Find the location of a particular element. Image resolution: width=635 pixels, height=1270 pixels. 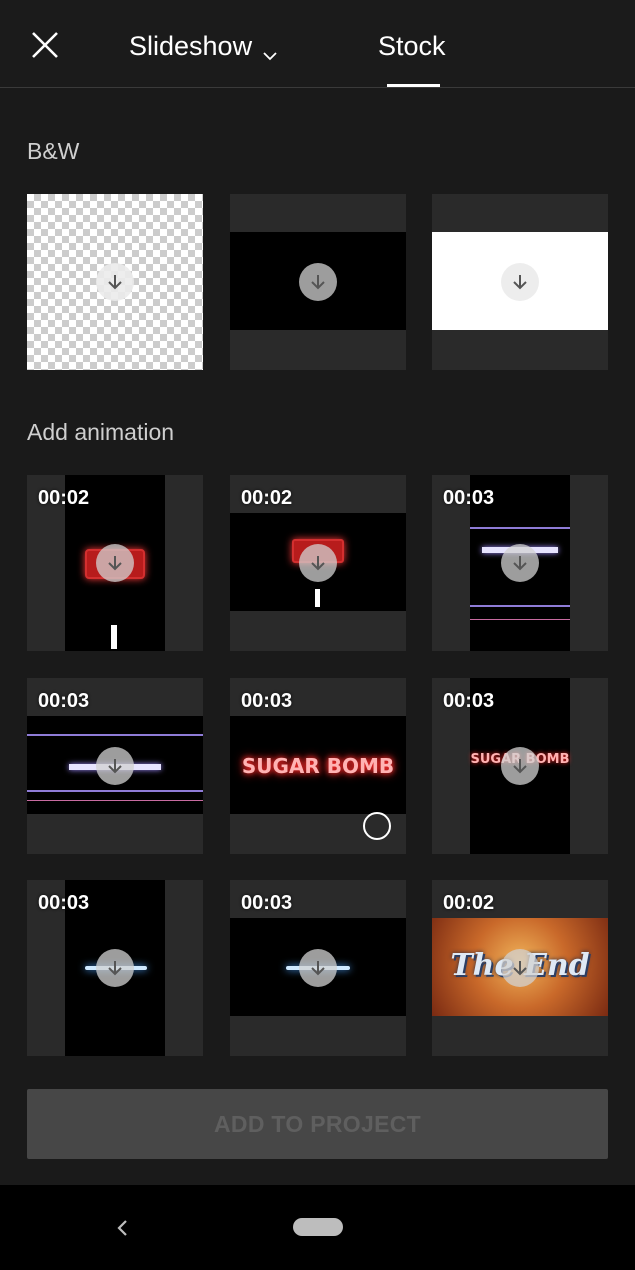

close-icon is located at coordinates (45, 45).